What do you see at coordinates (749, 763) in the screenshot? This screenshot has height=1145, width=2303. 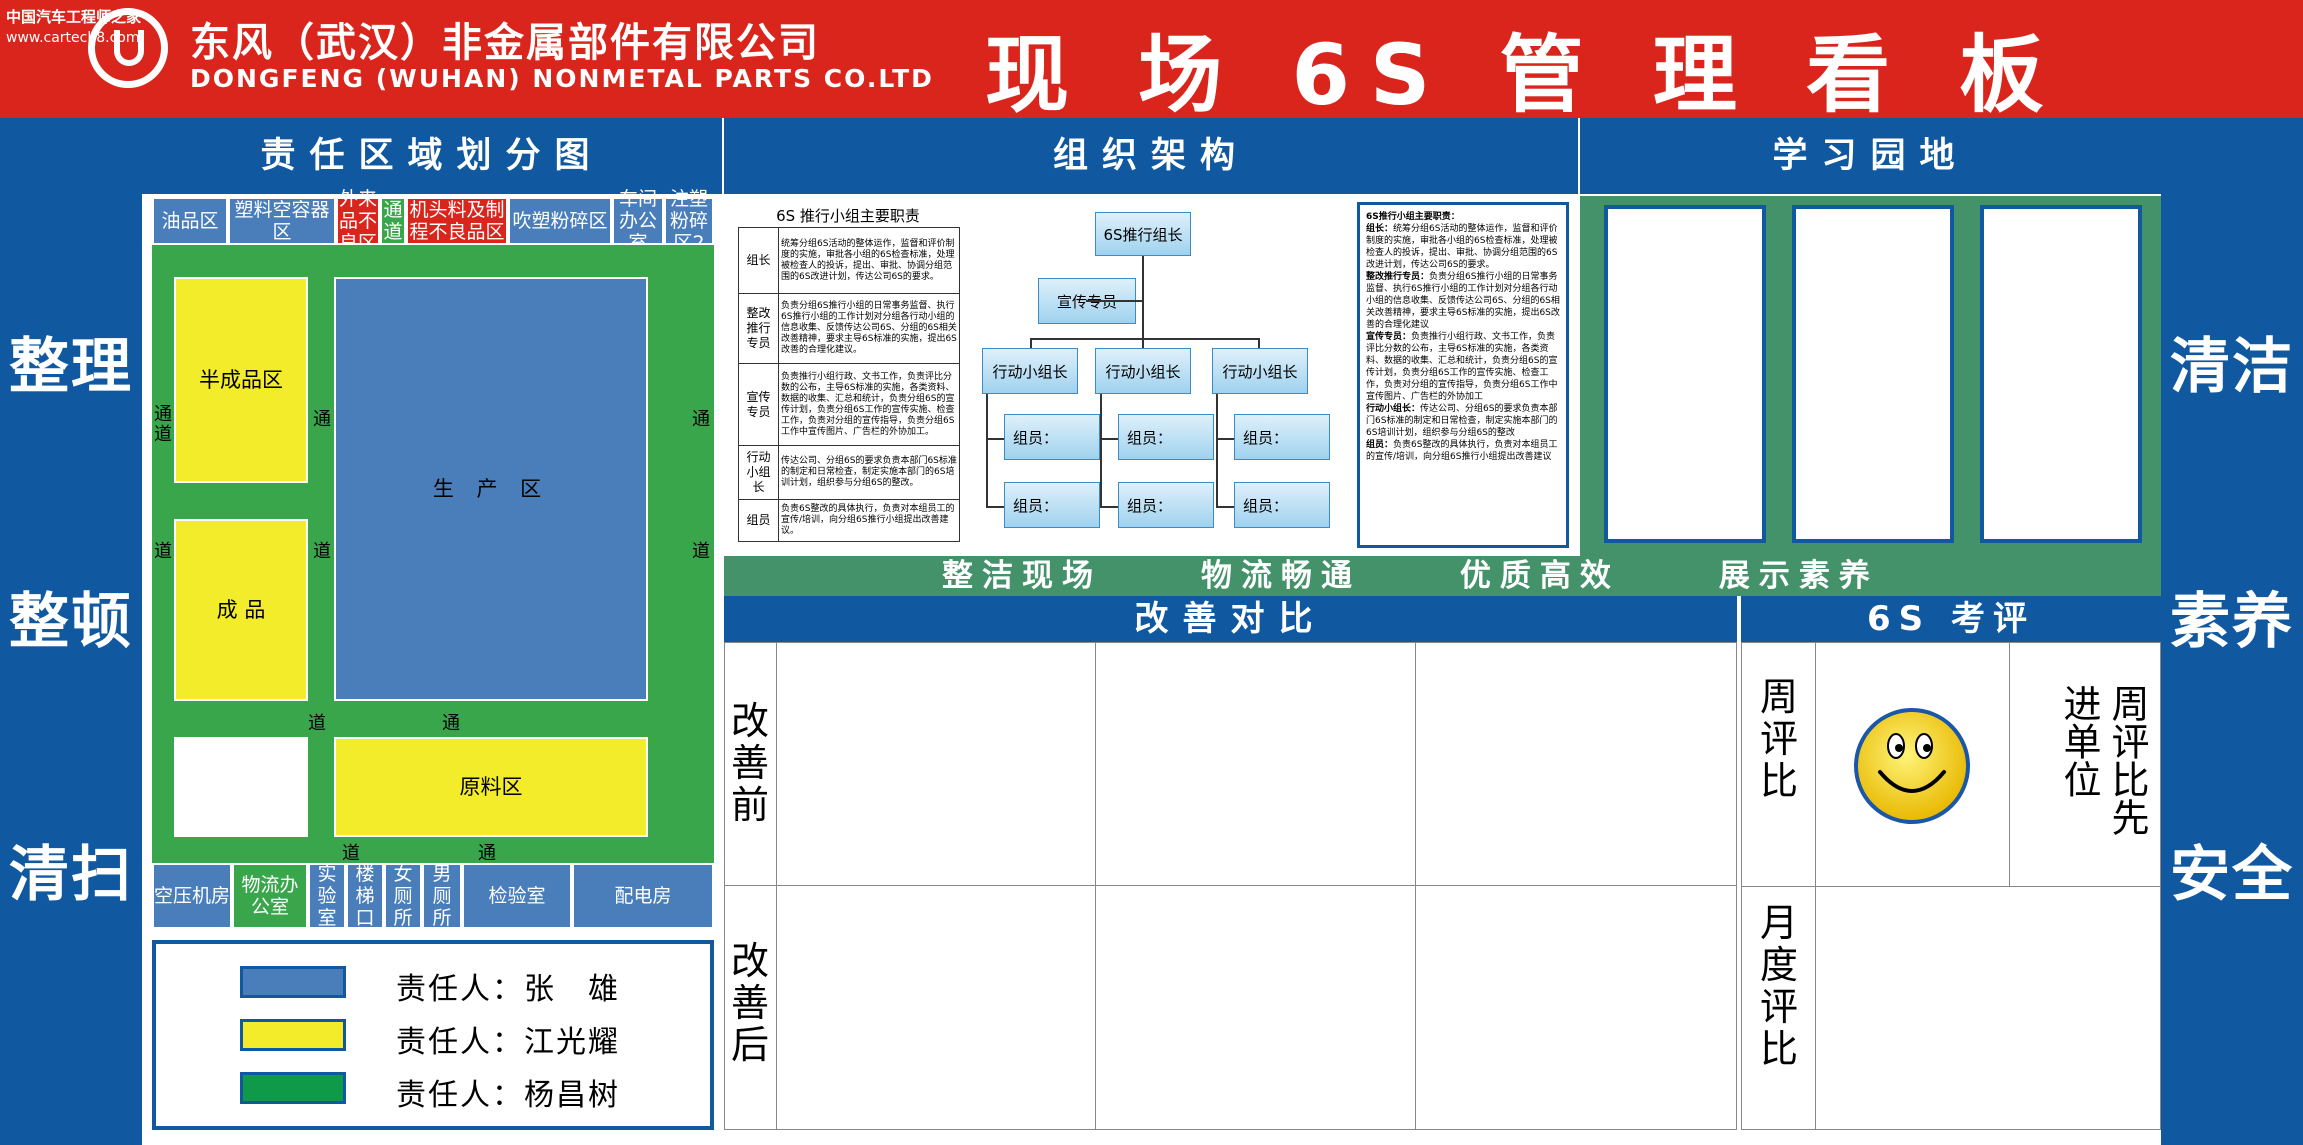 I see `improve-before-label: 改善前` at bounding box center [749, 763].